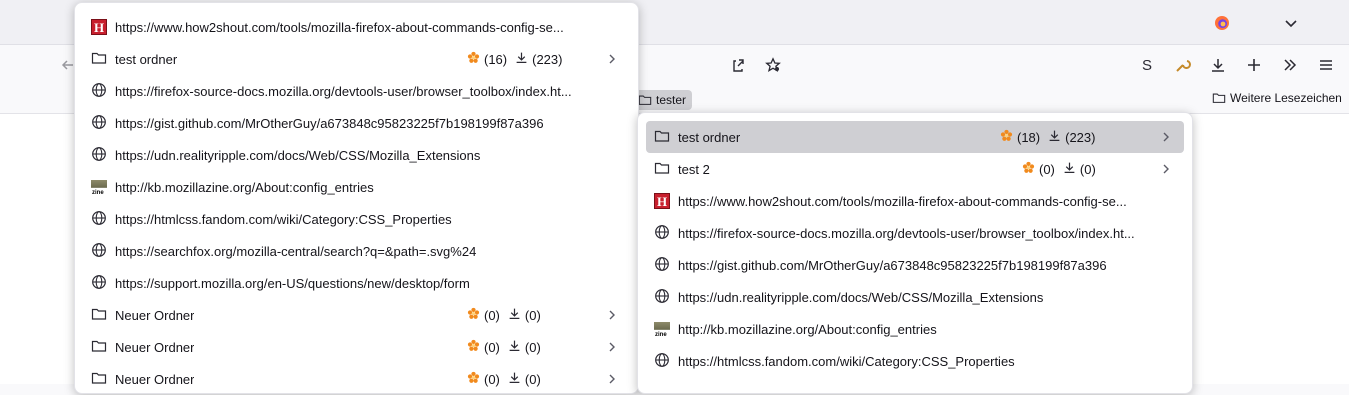 The width and height of the screenshot is (1349, 395). I want to click on bookmark-folder-label: tester, so click(671, 100).